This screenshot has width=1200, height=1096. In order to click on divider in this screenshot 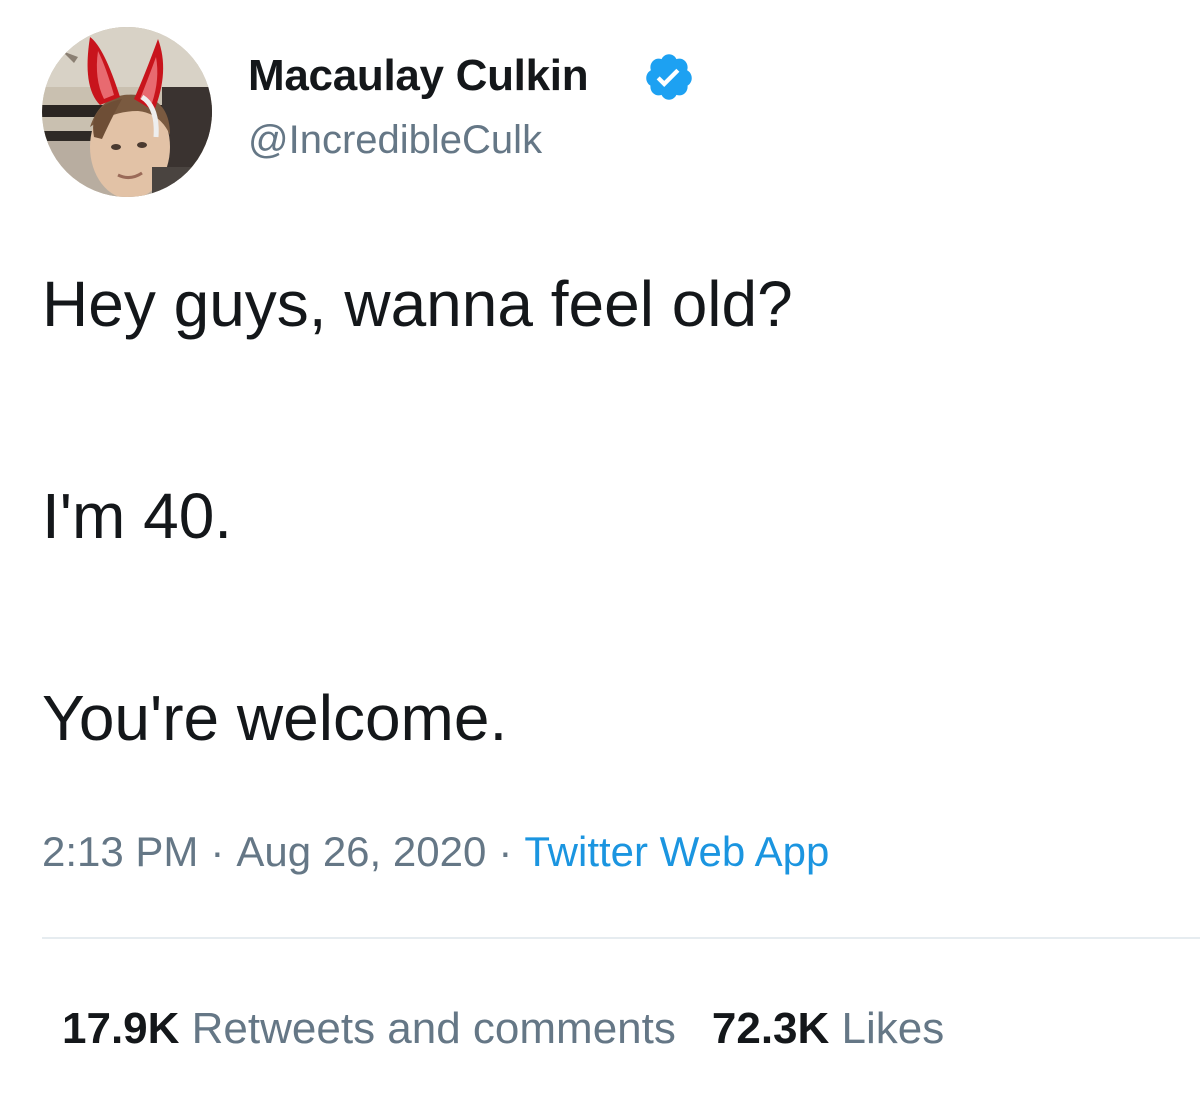, I will do `click(621, 938)`.